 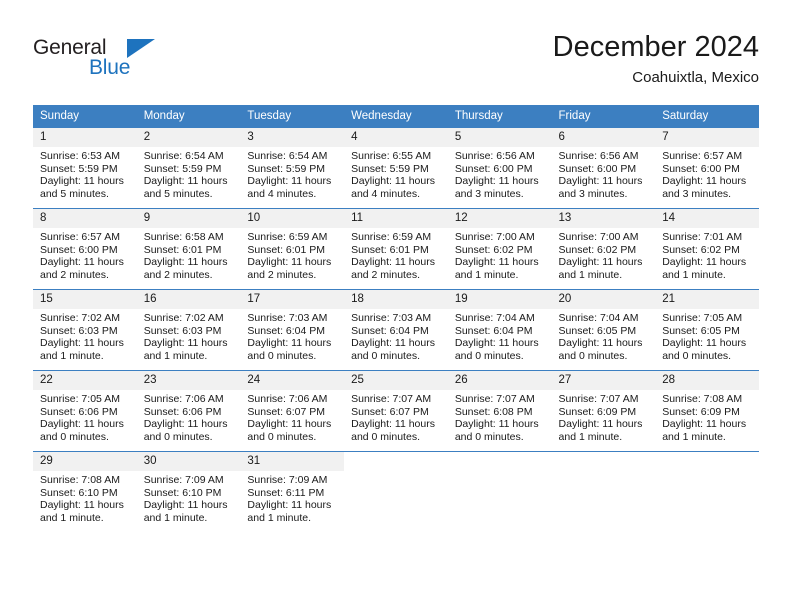 What do you see at coordinates (603, 380) in the screenshot?
I see `day-number: 27` at bounding box center [603, 380].